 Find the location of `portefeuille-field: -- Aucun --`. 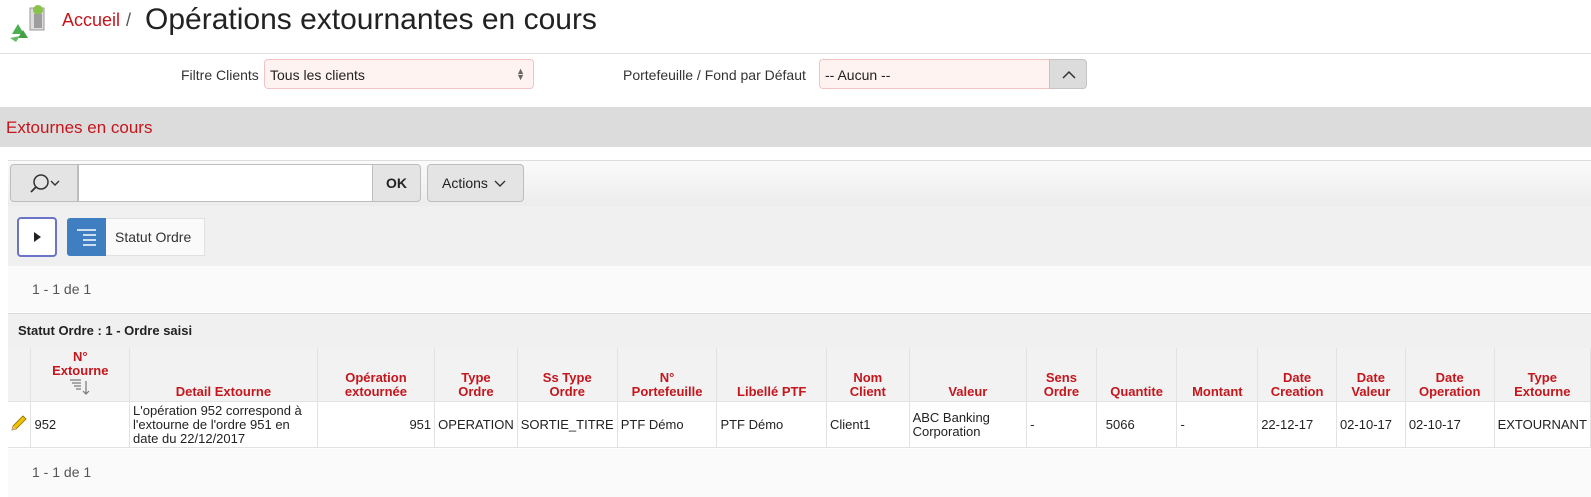

portefeuille-field: -- Aucun -- is located at coordinates (935, 74).